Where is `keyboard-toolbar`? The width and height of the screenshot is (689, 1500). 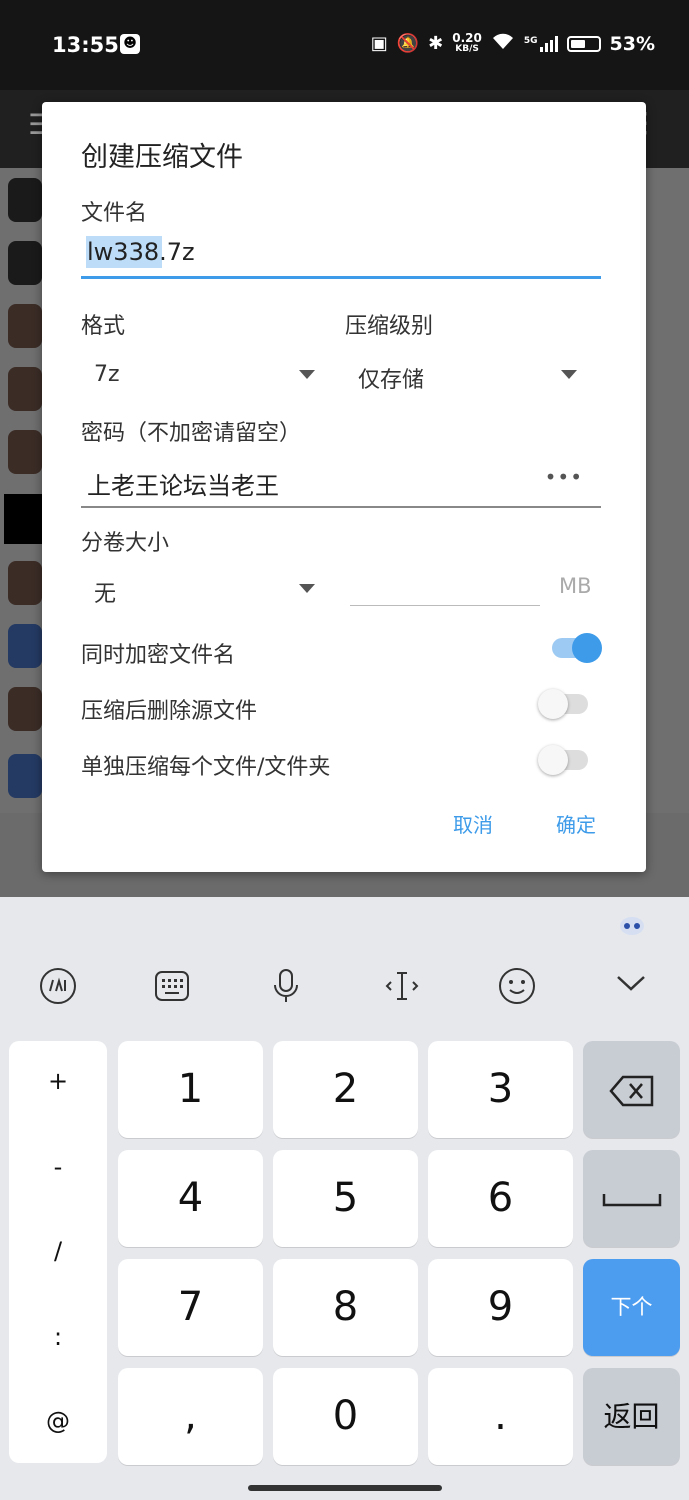
keyboard-toolbar is located at coordinates (344, 990).